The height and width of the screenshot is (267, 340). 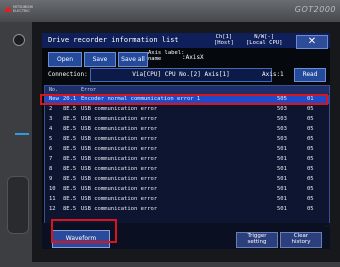 I want to click on table-row: 2 8E.5 USB communication error 503 05, so click(x=187, y=109).